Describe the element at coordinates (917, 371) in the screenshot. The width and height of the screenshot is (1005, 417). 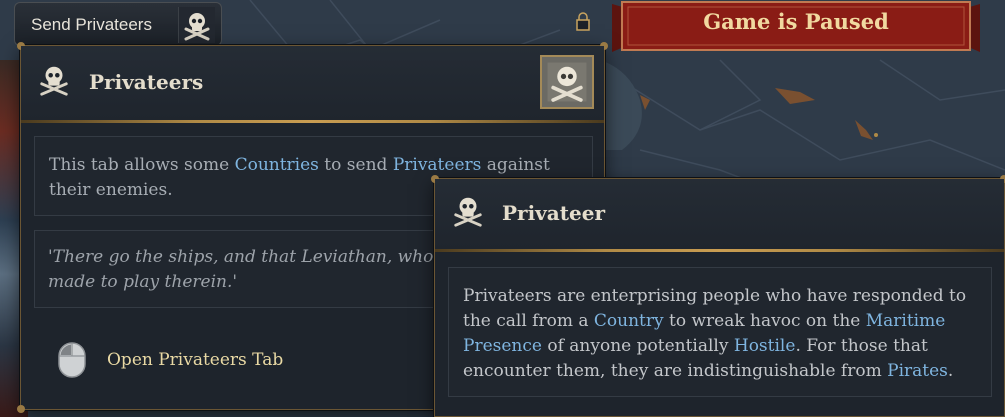
I see `pirates-link: Pirates` at that location.